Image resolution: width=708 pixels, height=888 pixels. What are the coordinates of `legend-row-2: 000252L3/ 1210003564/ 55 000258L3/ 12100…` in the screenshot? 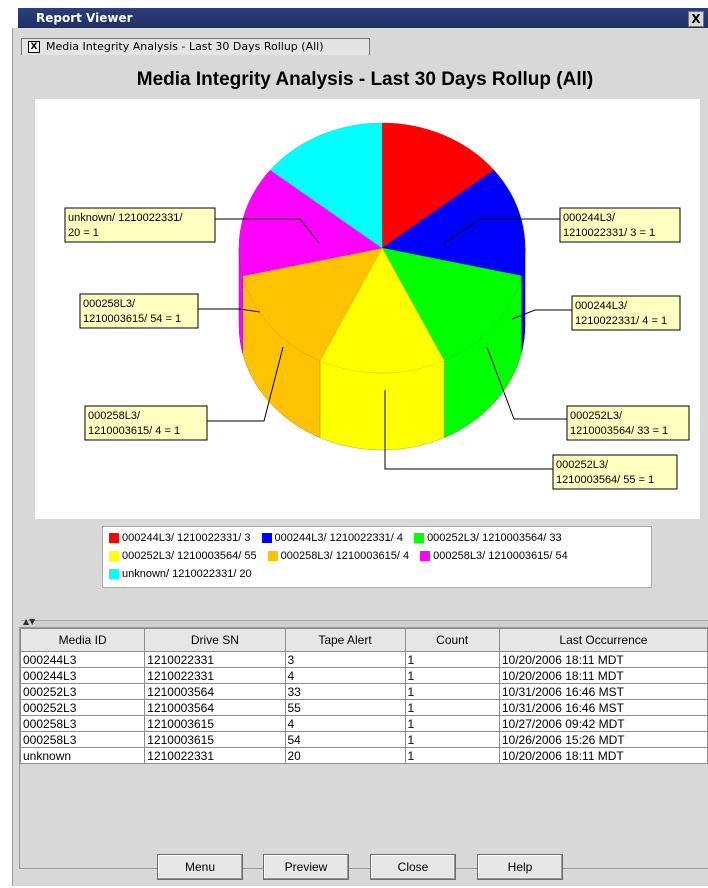 It's located at (342, 557).